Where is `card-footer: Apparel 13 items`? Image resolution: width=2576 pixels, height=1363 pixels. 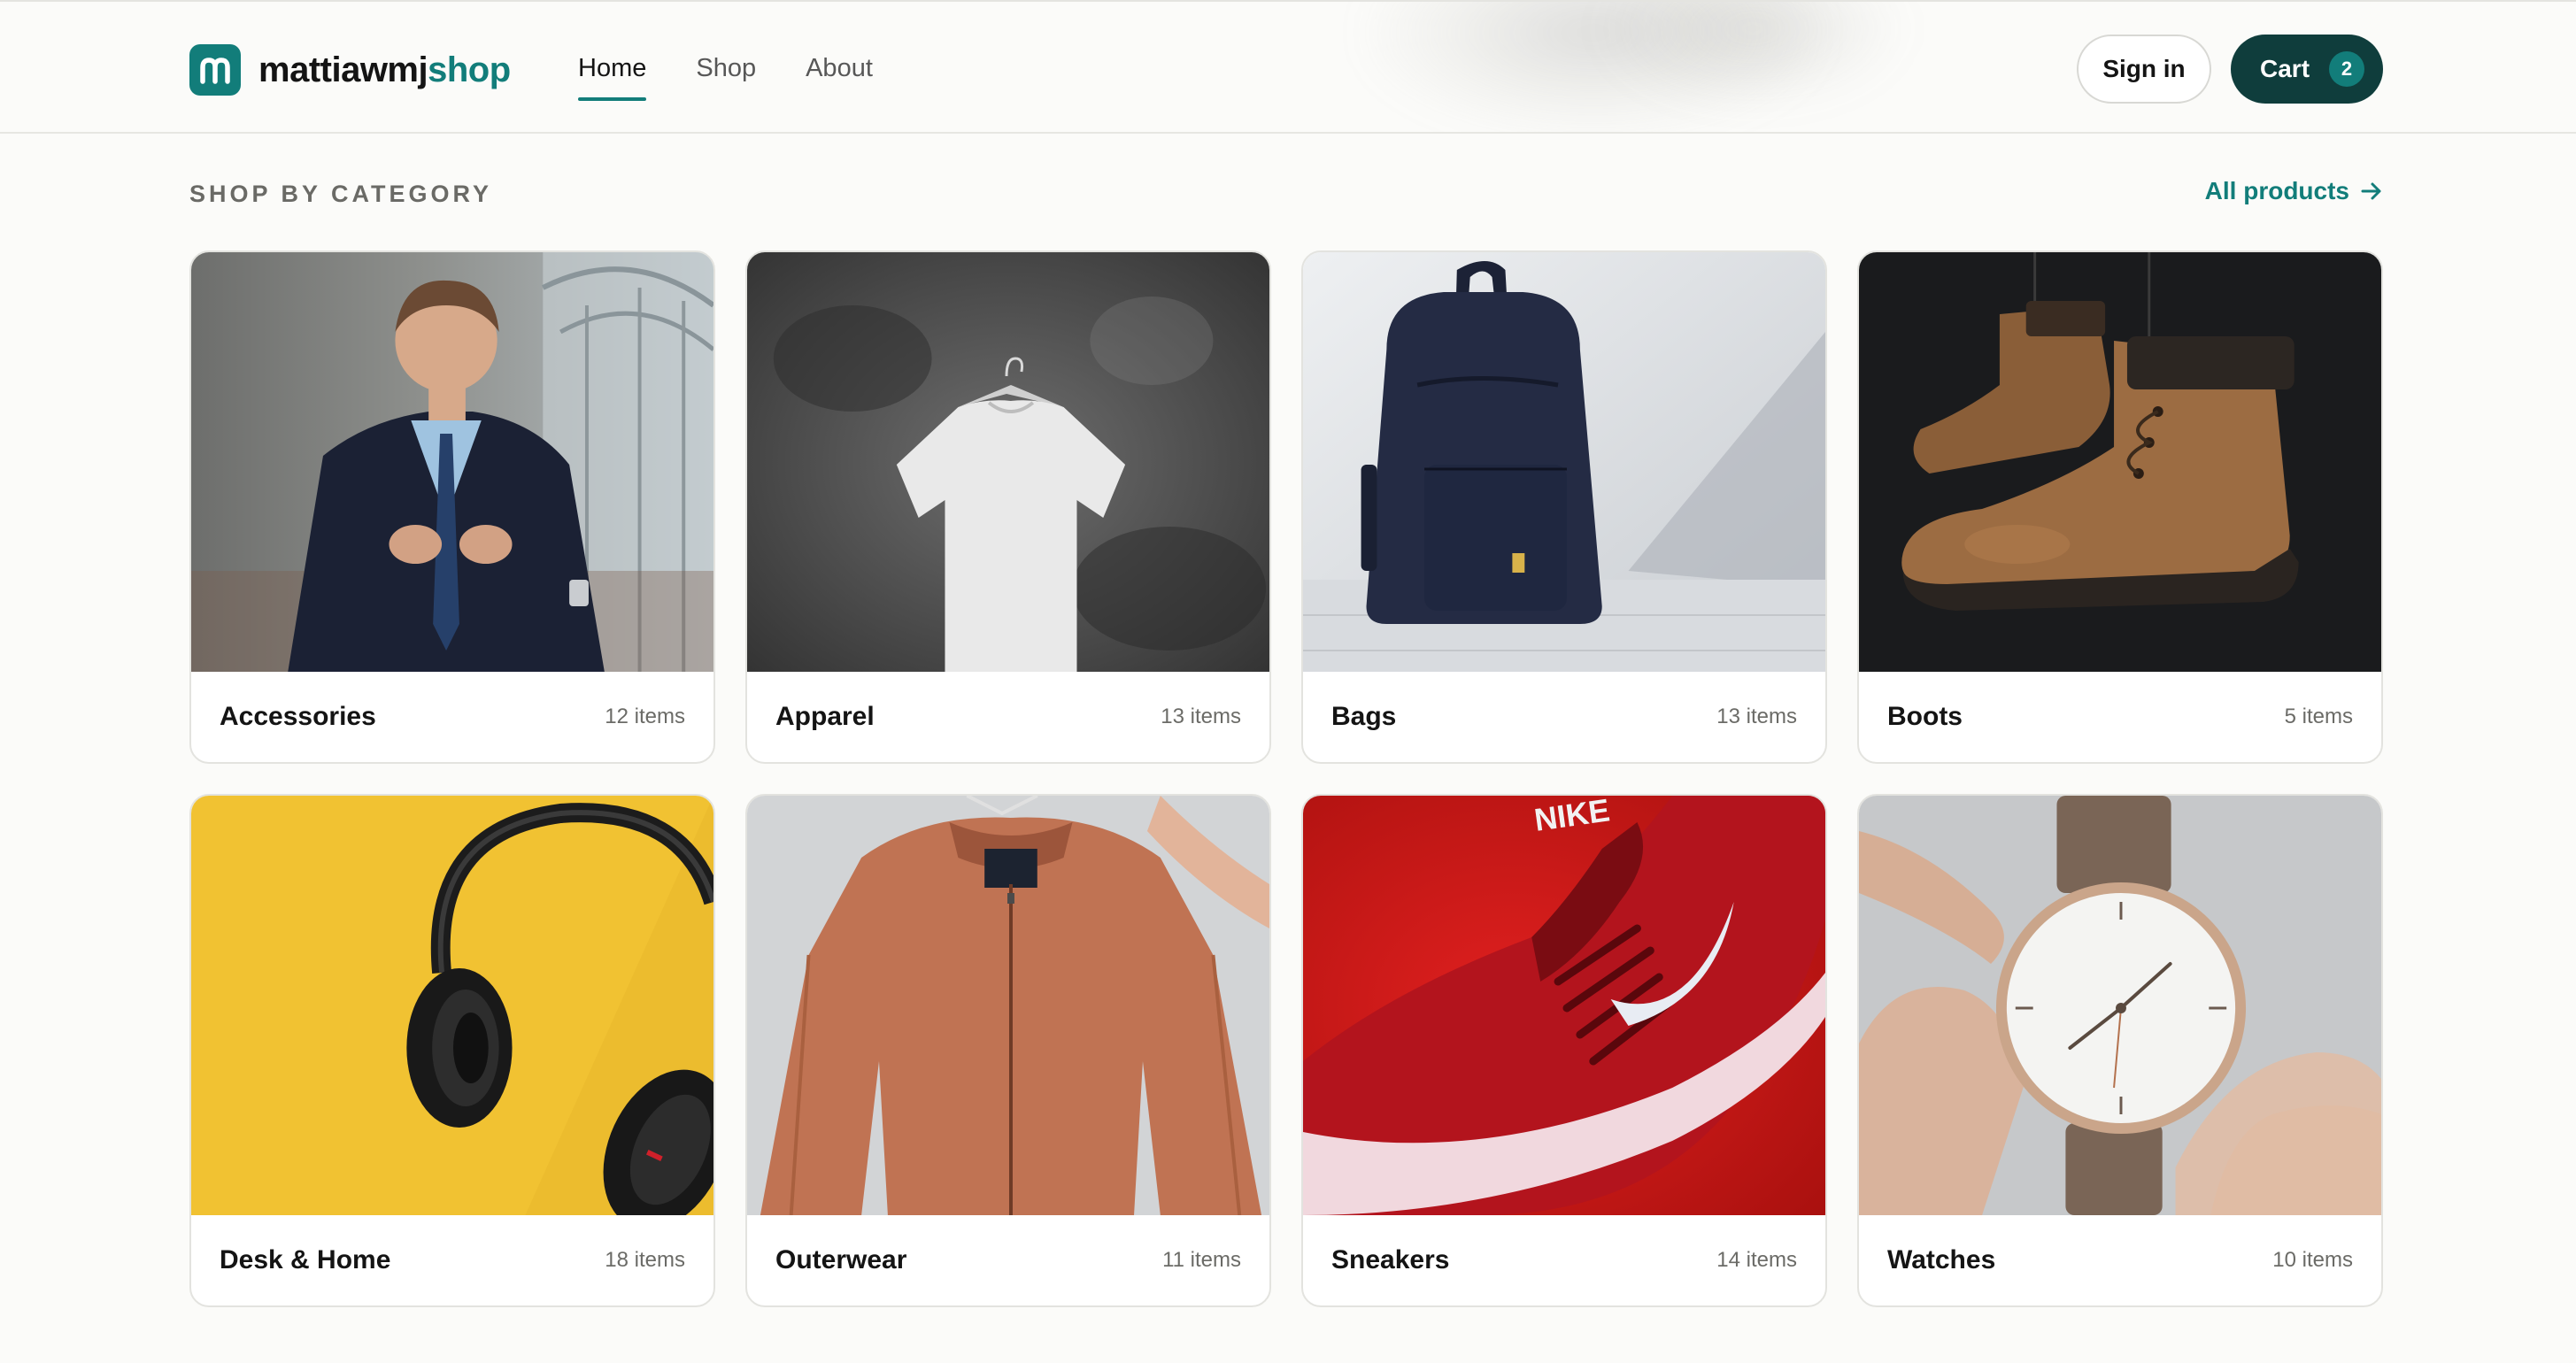 card-footer: Apparel 13 items is located at coordinates (1008, 717).